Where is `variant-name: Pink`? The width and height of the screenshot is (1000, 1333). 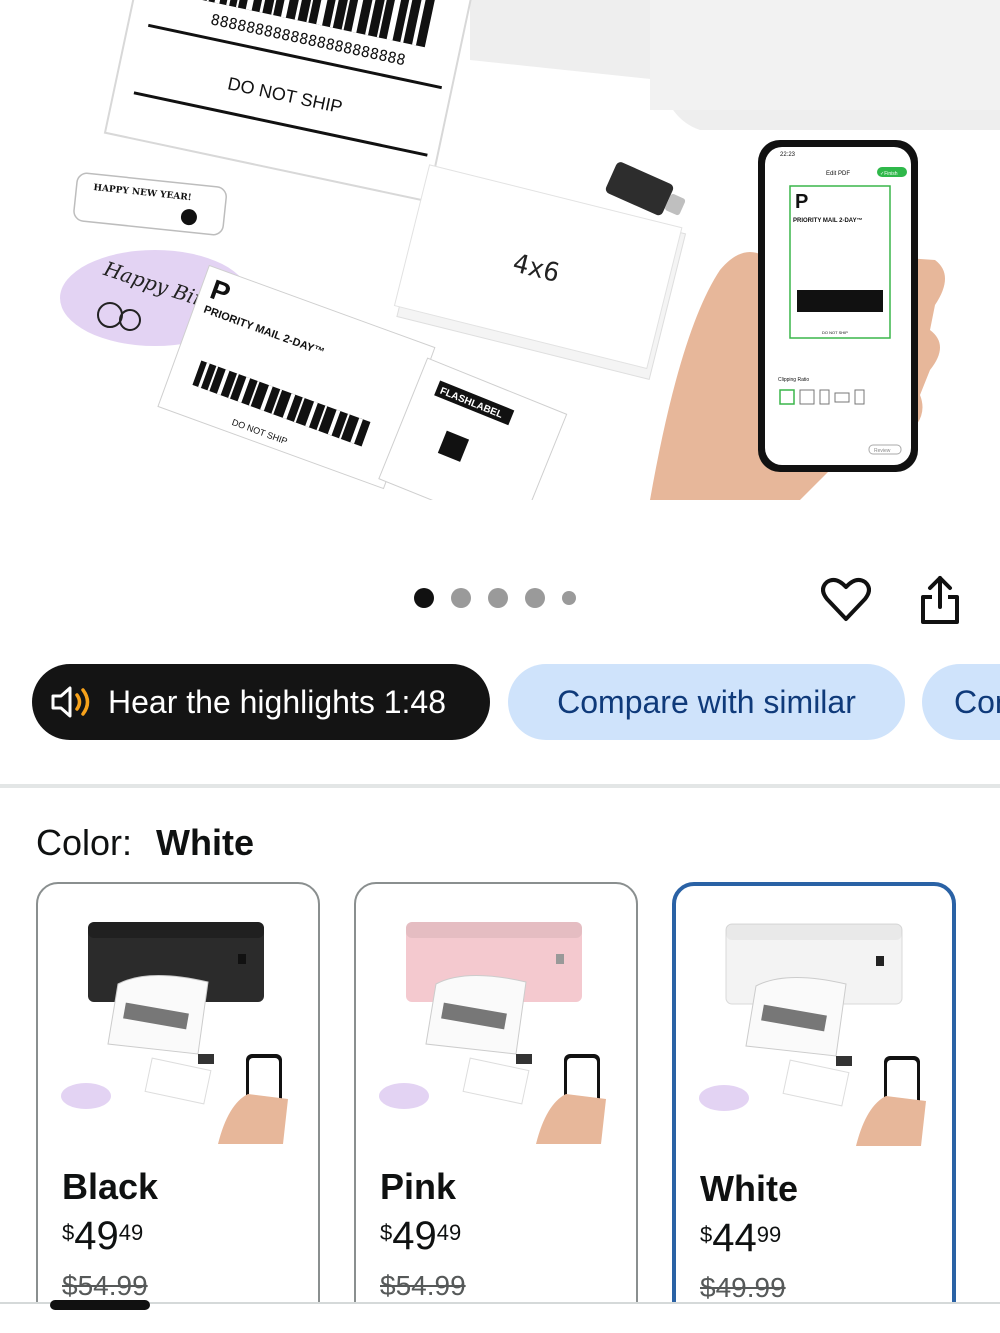 variant-name: Pink is located at coordinates (418, 1186).